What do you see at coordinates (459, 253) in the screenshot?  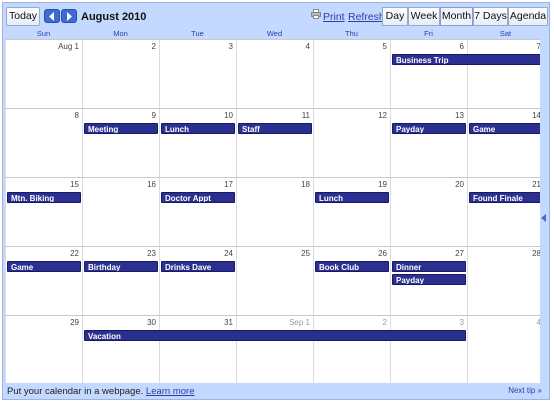 I see `day-number: 27` at bounding box center [459, 253].